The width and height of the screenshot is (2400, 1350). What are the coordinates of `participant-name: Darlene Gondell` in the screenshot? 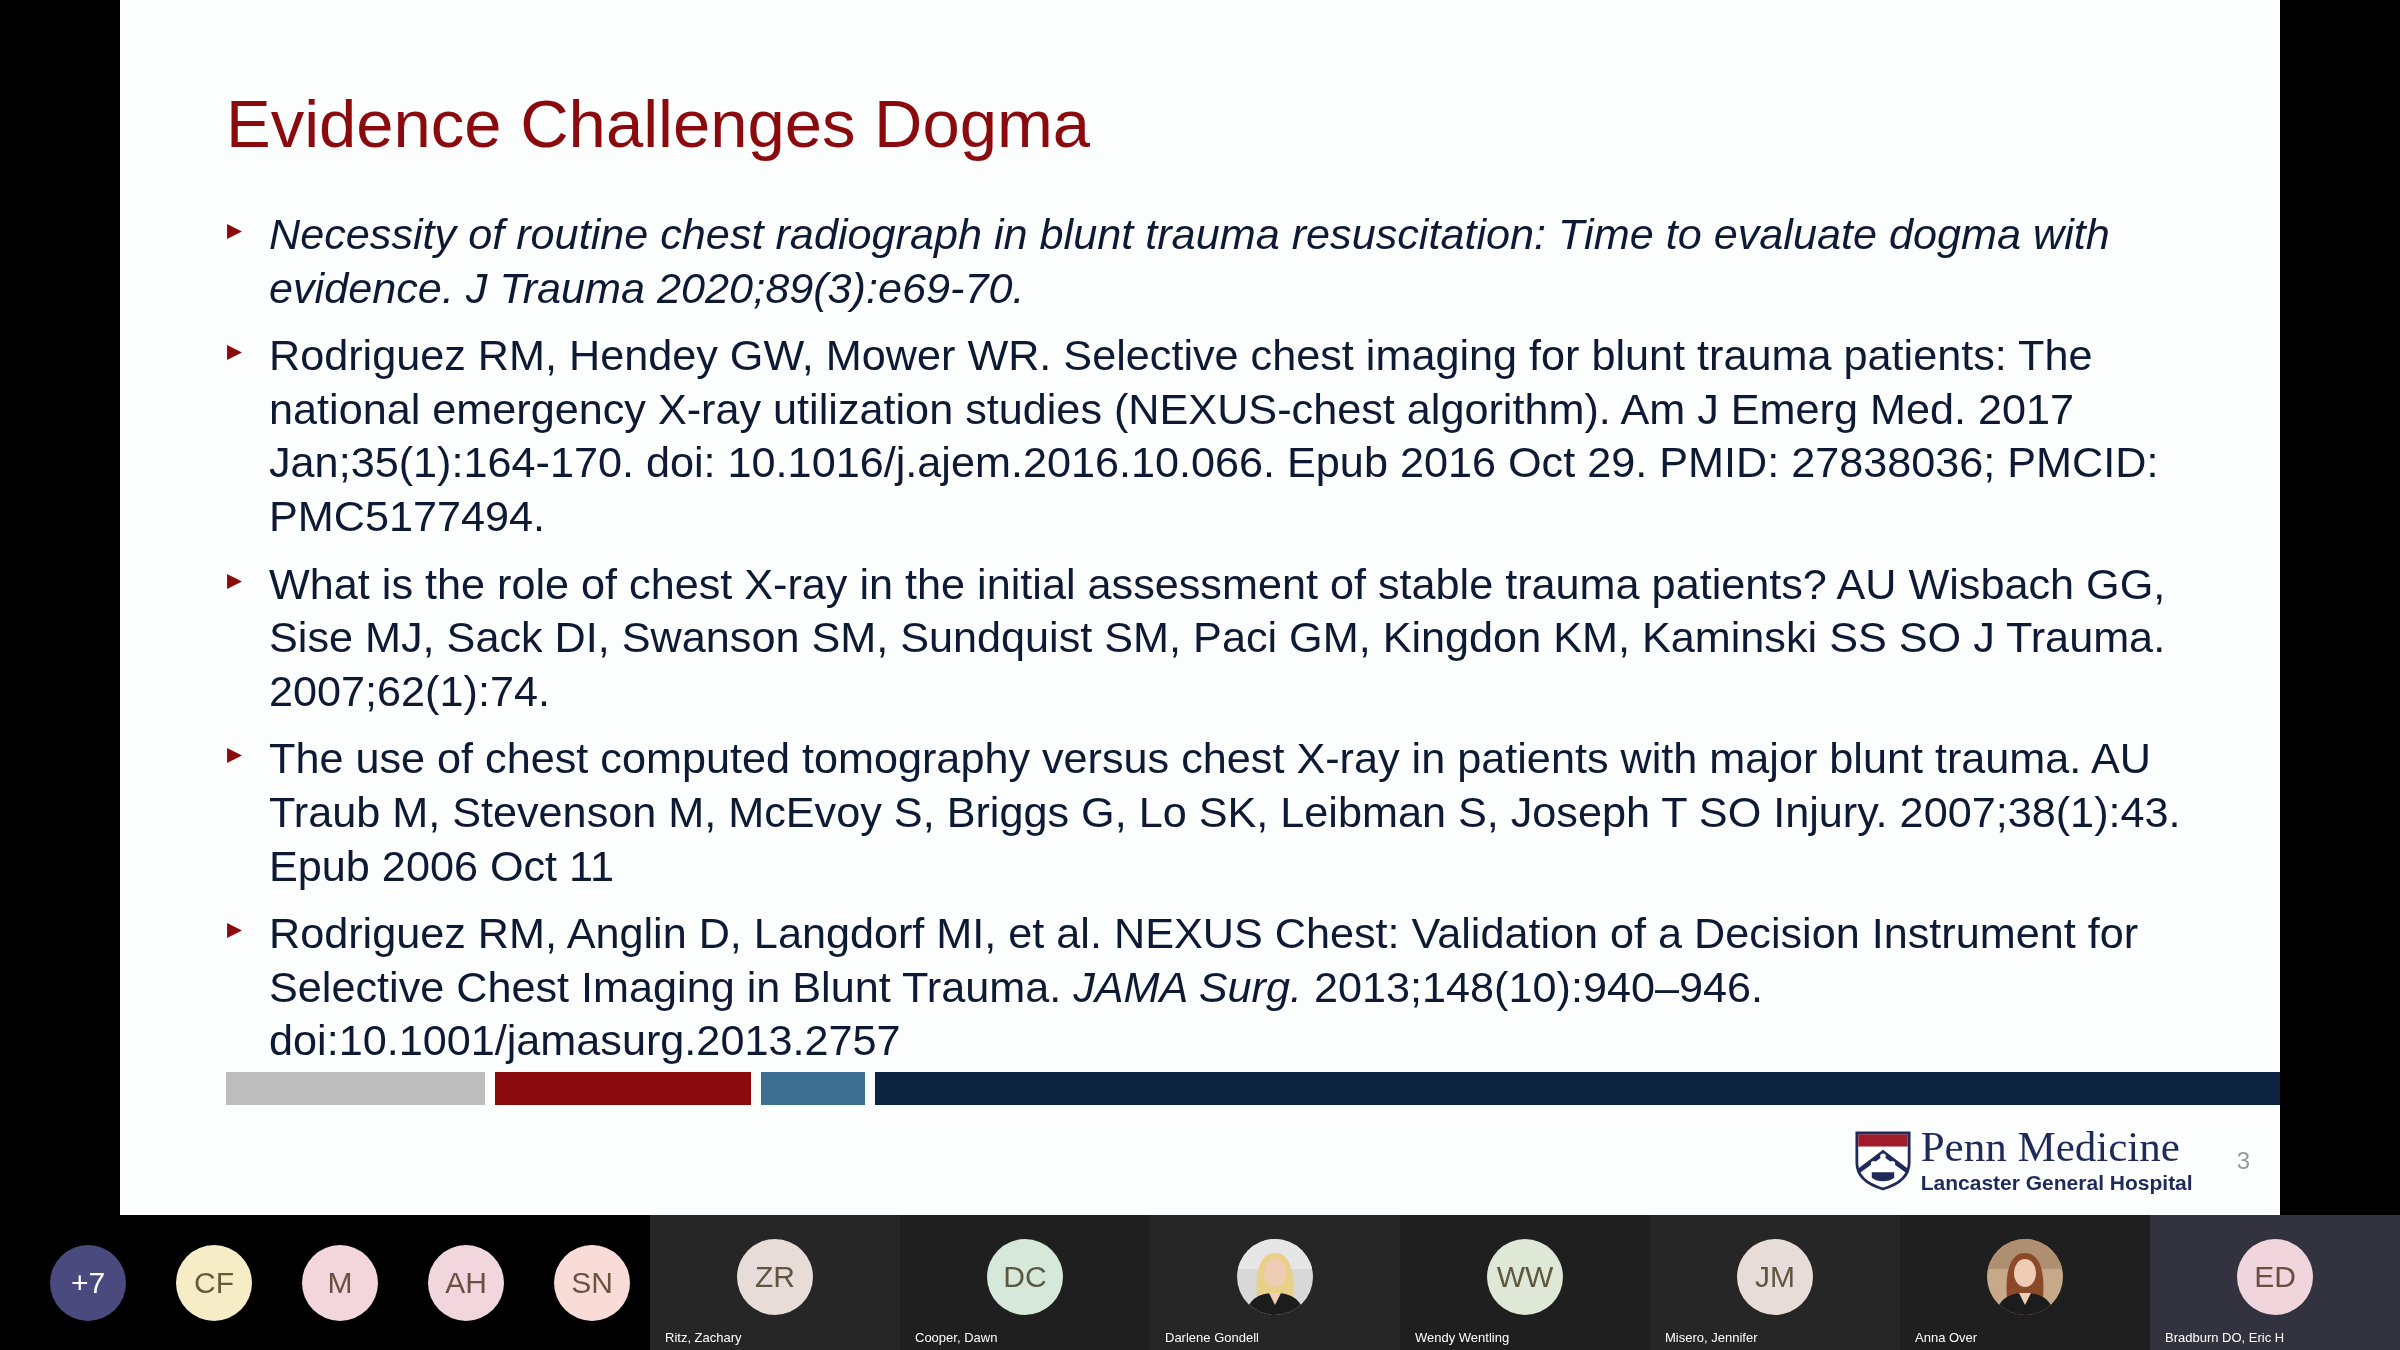 It's located at (1212, 1338).